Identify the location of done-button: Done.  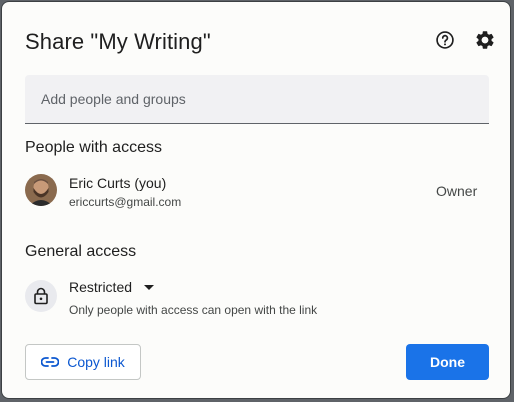
(447, 362).